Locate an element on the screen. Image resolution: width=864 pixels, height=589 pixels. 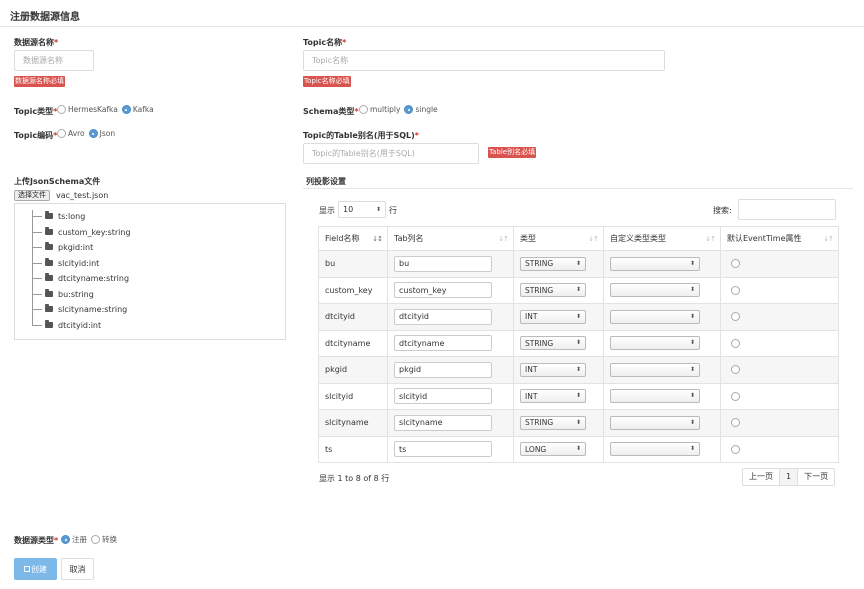
pagination: 上一页 1 下一页 is located at coordinates (789, 477).